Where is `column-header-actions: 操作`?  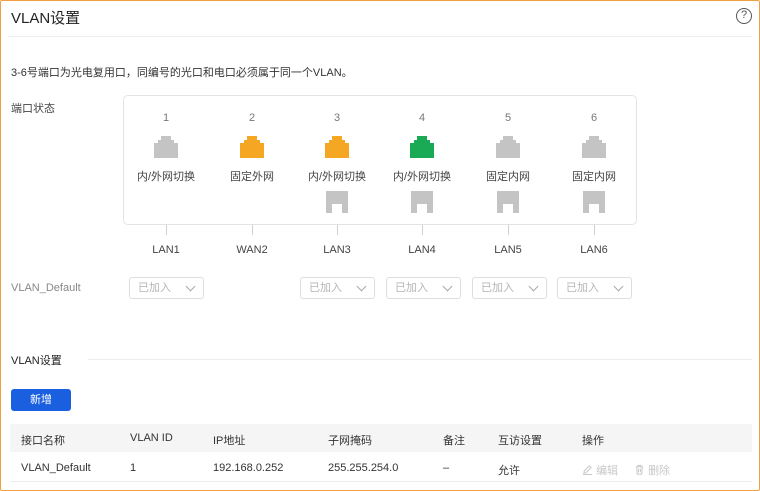 column-header-actions: 操作 is located at coordinates (593, 441).